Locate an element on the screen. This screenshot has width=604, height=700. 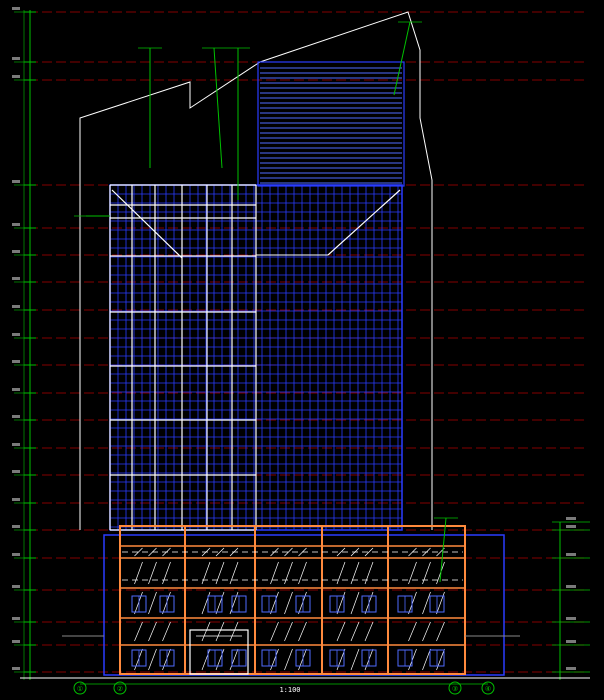
roof-louver-panel is located at coordinates (331, 124).